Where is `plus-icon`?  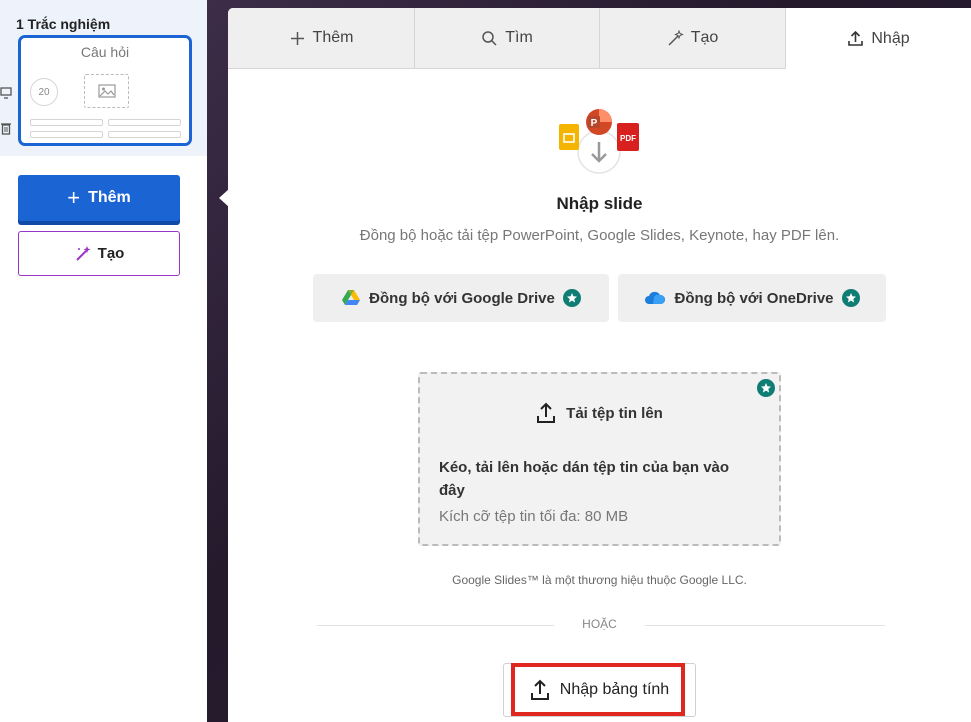 plus-icon is located at coordinates (297, 38).